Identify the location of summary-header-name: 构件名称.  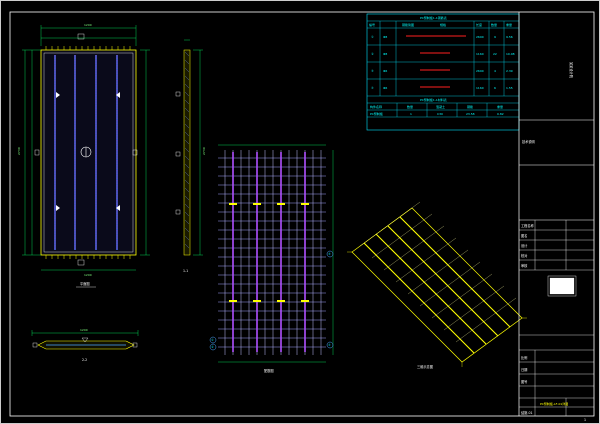
(376, 106).